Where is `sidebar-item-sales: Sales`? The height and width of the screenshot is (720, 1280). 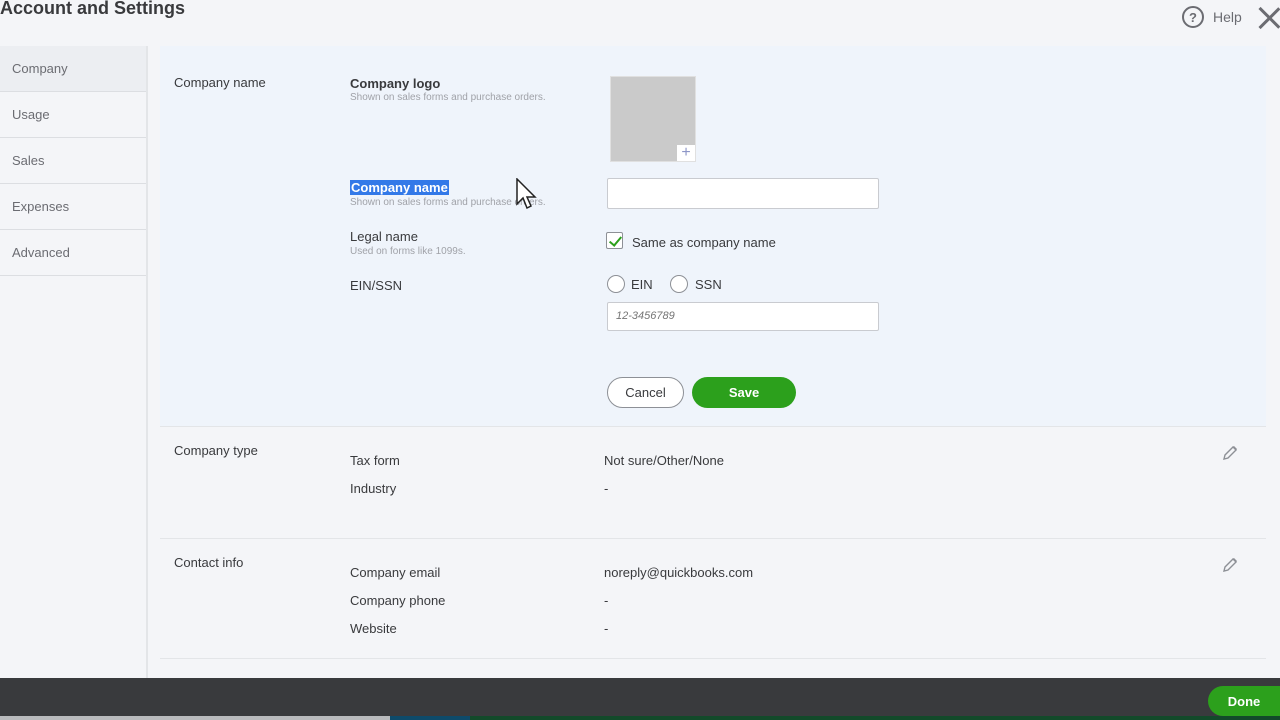
sidebar-item-sales: Sales is located at coordinates (73, 161).